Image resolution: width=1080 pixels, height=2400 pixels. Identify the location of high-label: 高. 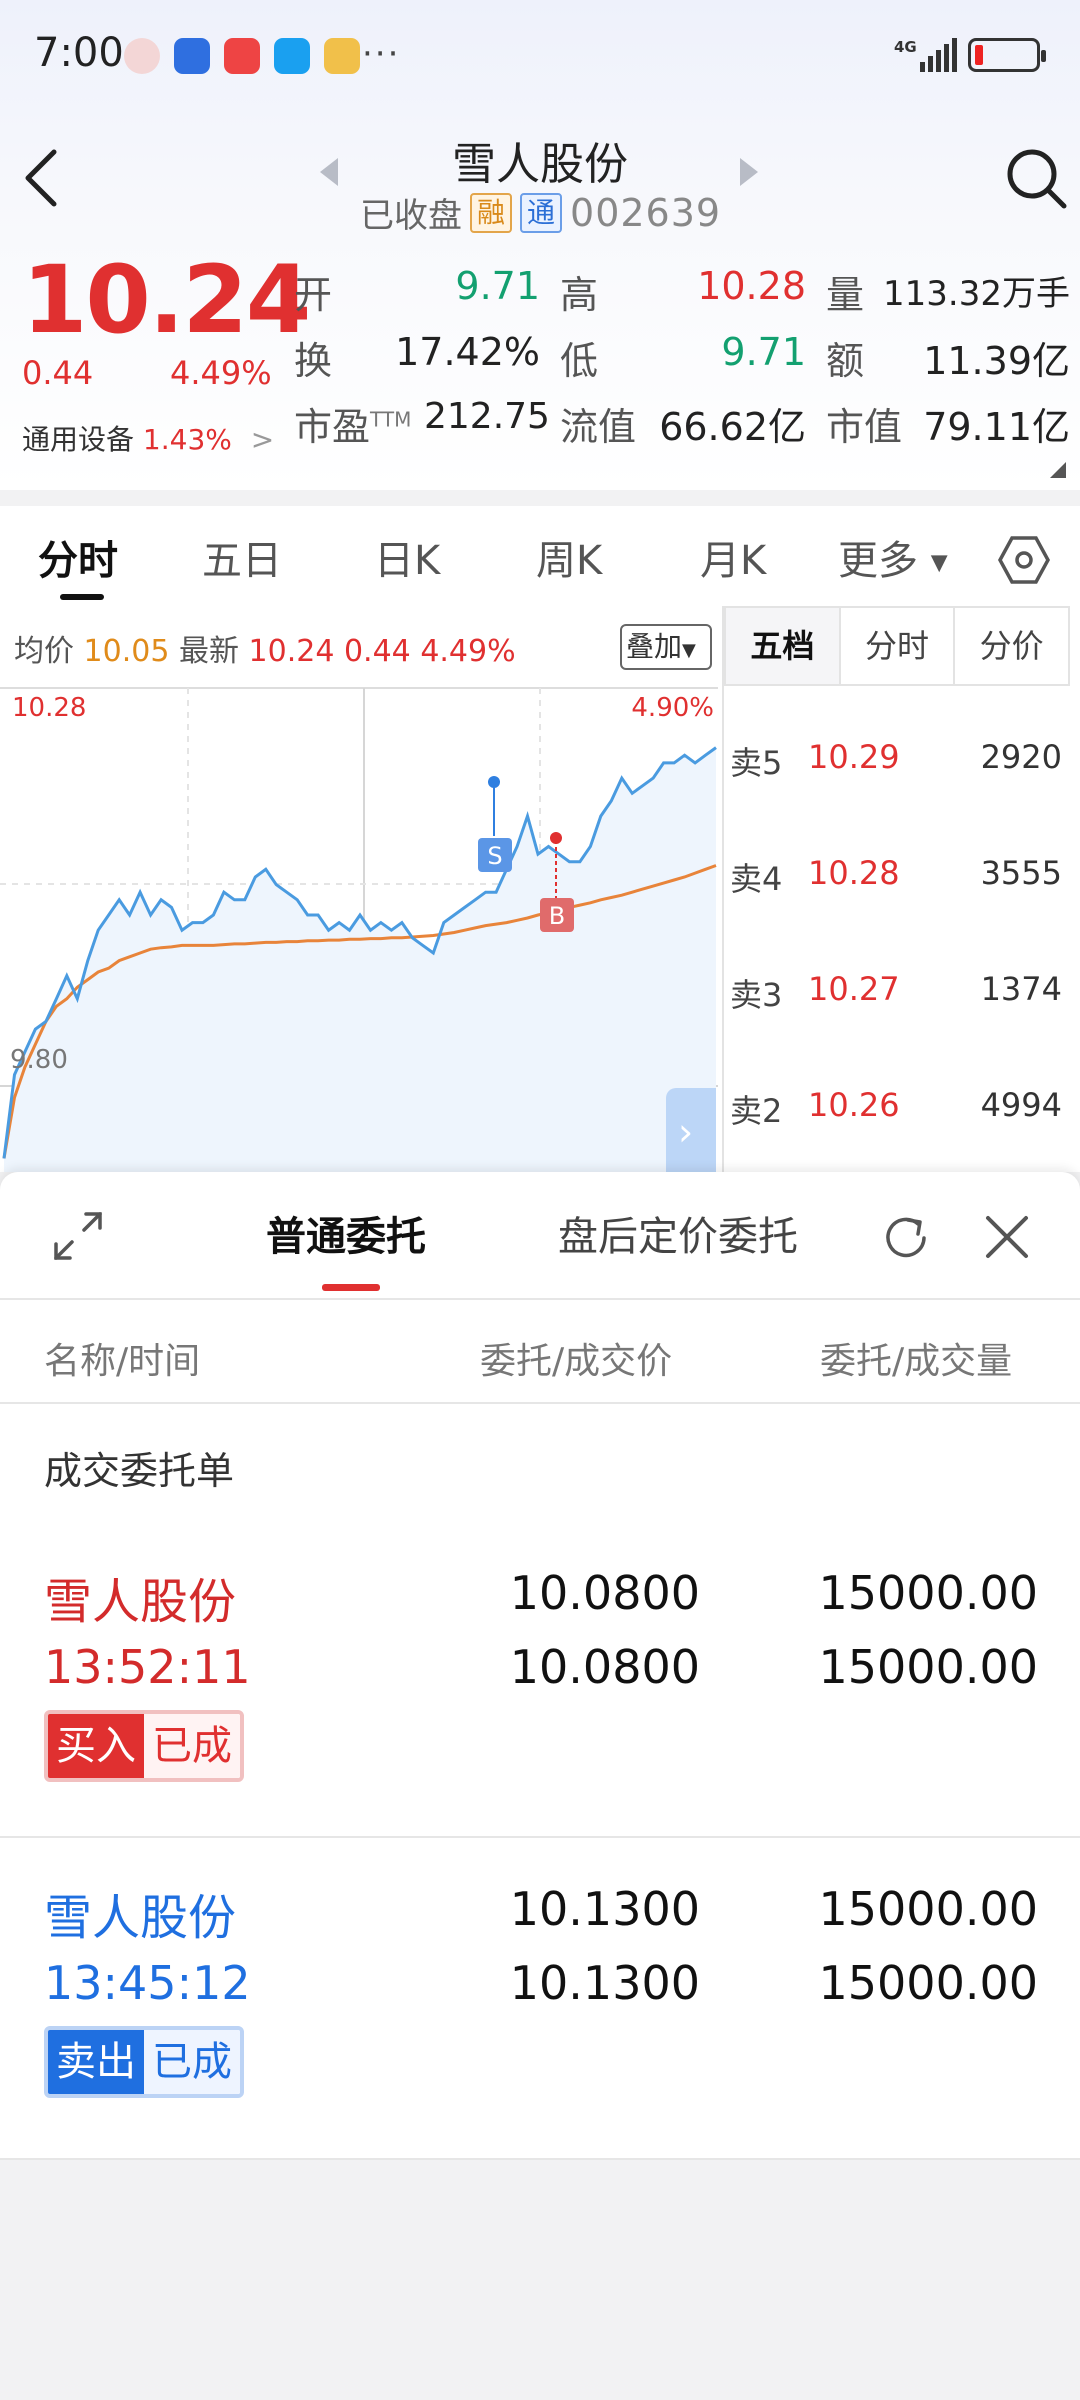
(579, 295).